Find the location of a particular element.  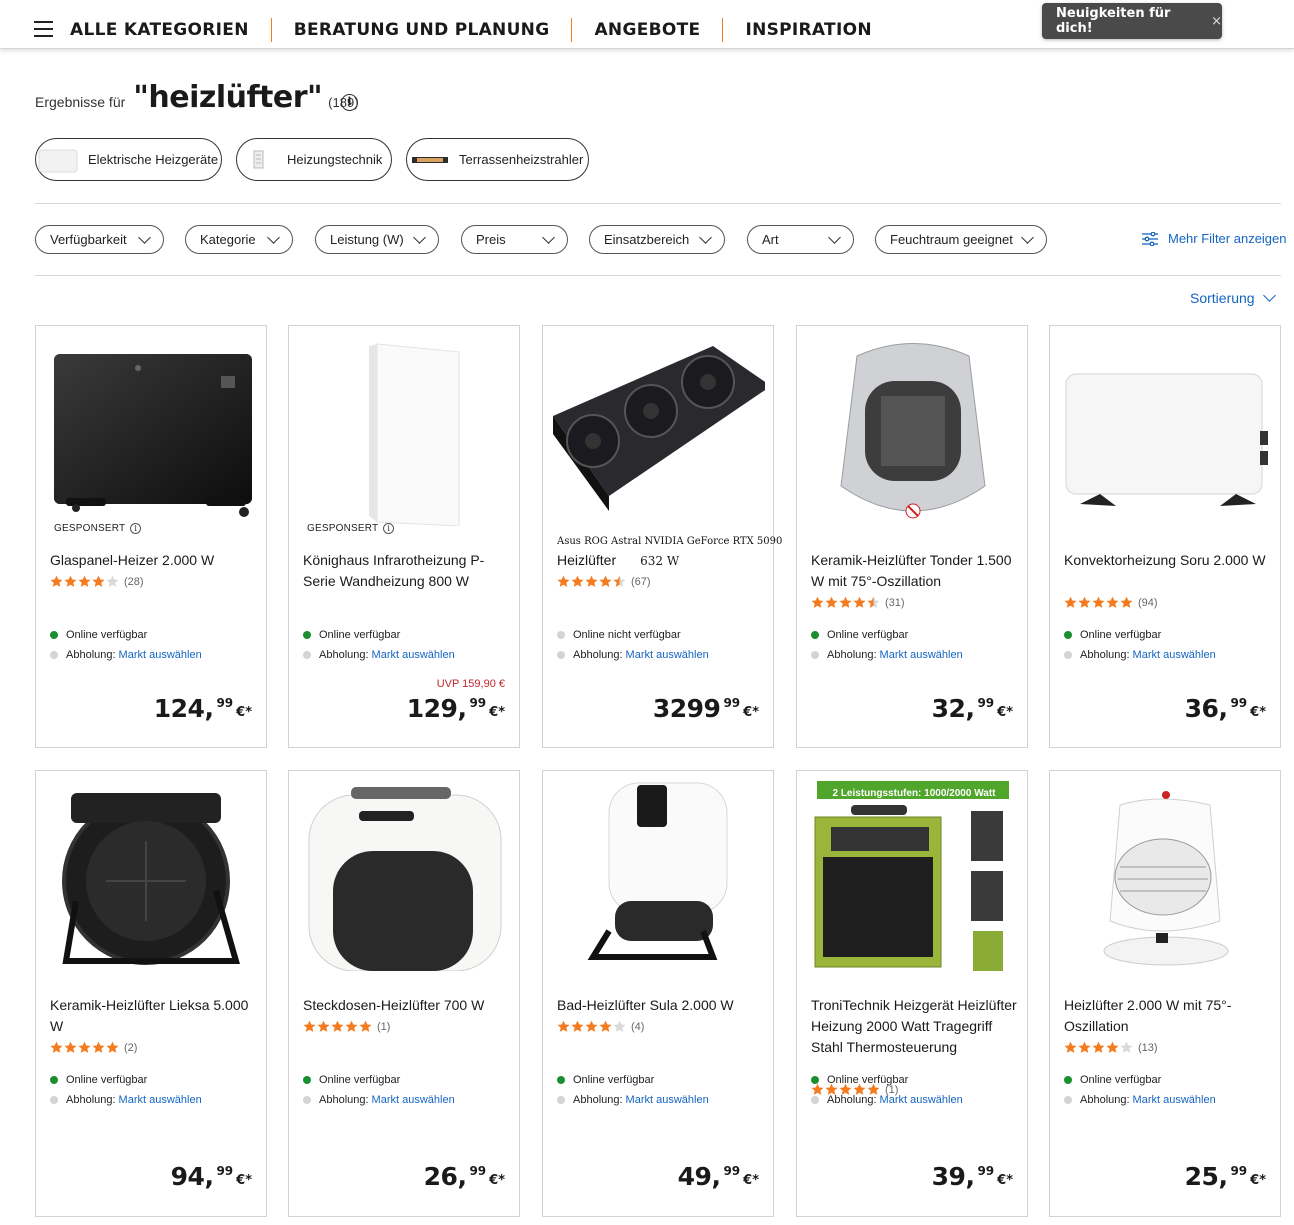

menu-icon is located at coordinates (43, 29).